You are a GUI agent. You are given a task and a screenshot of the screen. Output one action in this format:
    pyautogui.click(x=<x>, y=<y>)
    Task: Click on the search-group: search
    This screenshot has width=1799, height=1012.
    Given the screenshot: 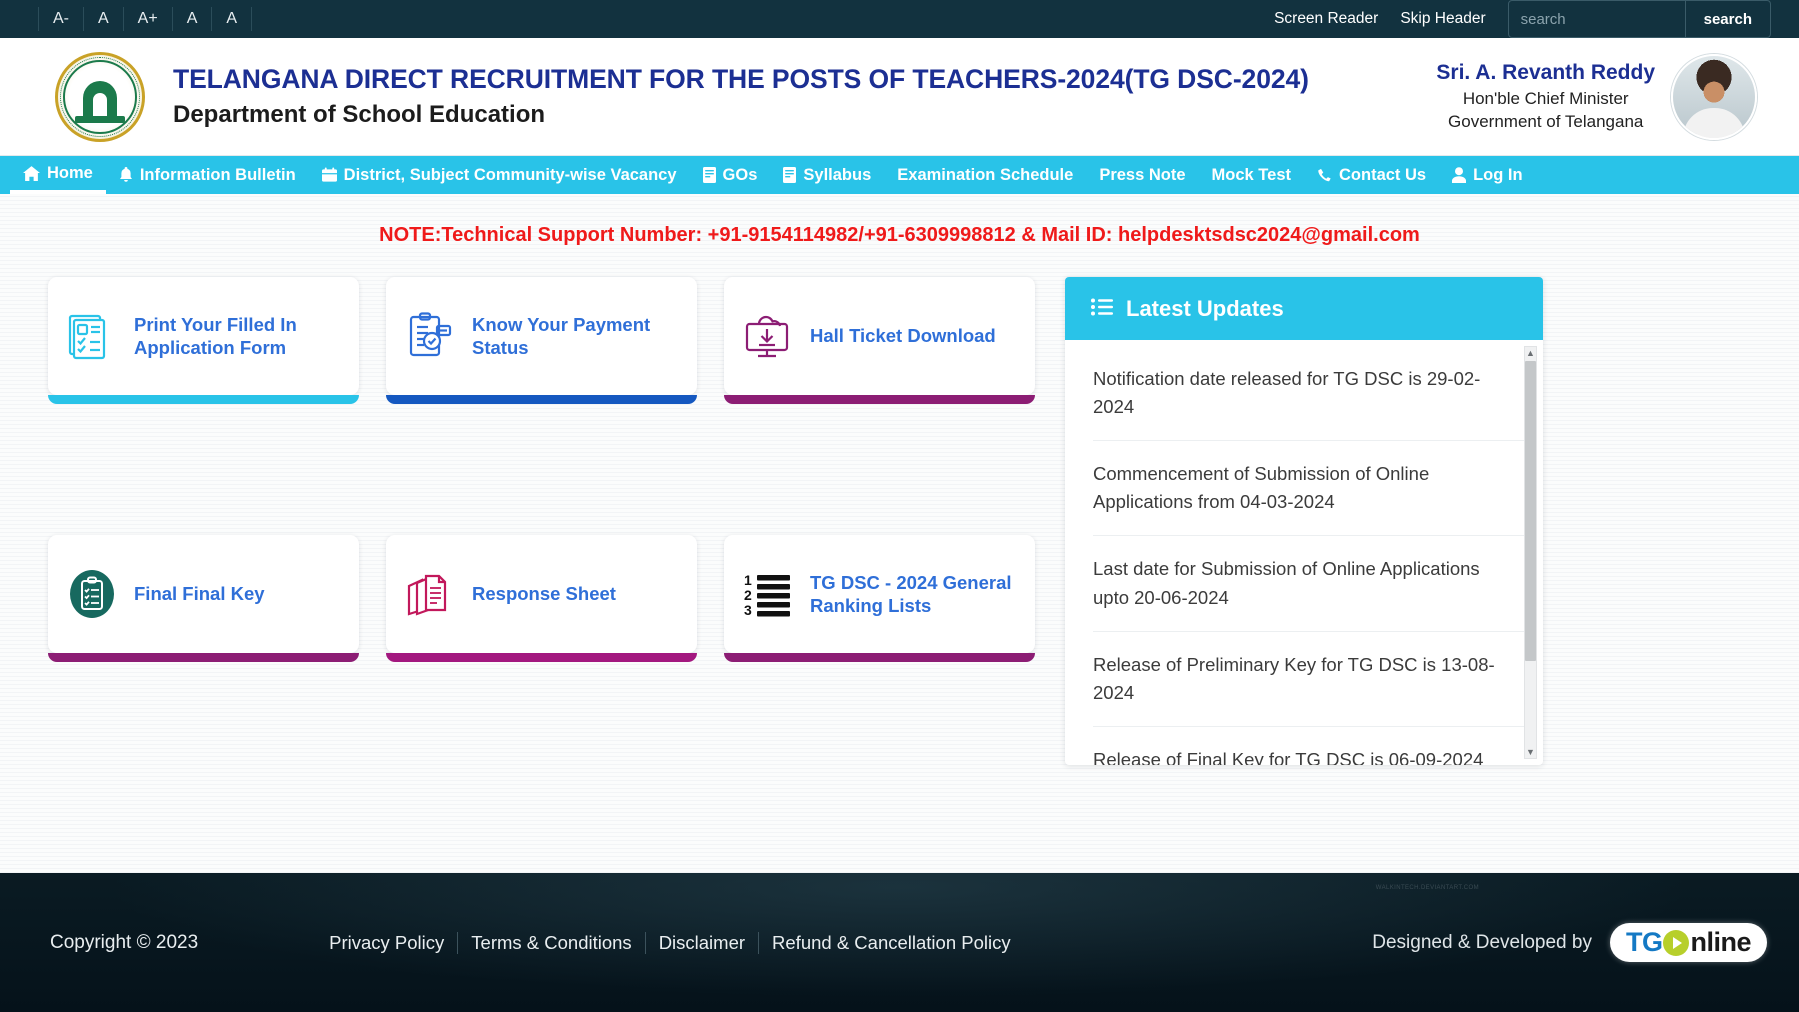 What is the action you would take?
    pyautogui.click(x=1639, y=19)
    